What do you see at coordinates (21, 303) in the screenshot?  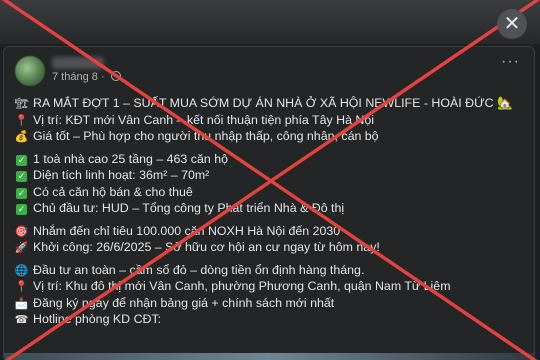 I see `mail-icon: 📩` at bounding box center [21, 303].